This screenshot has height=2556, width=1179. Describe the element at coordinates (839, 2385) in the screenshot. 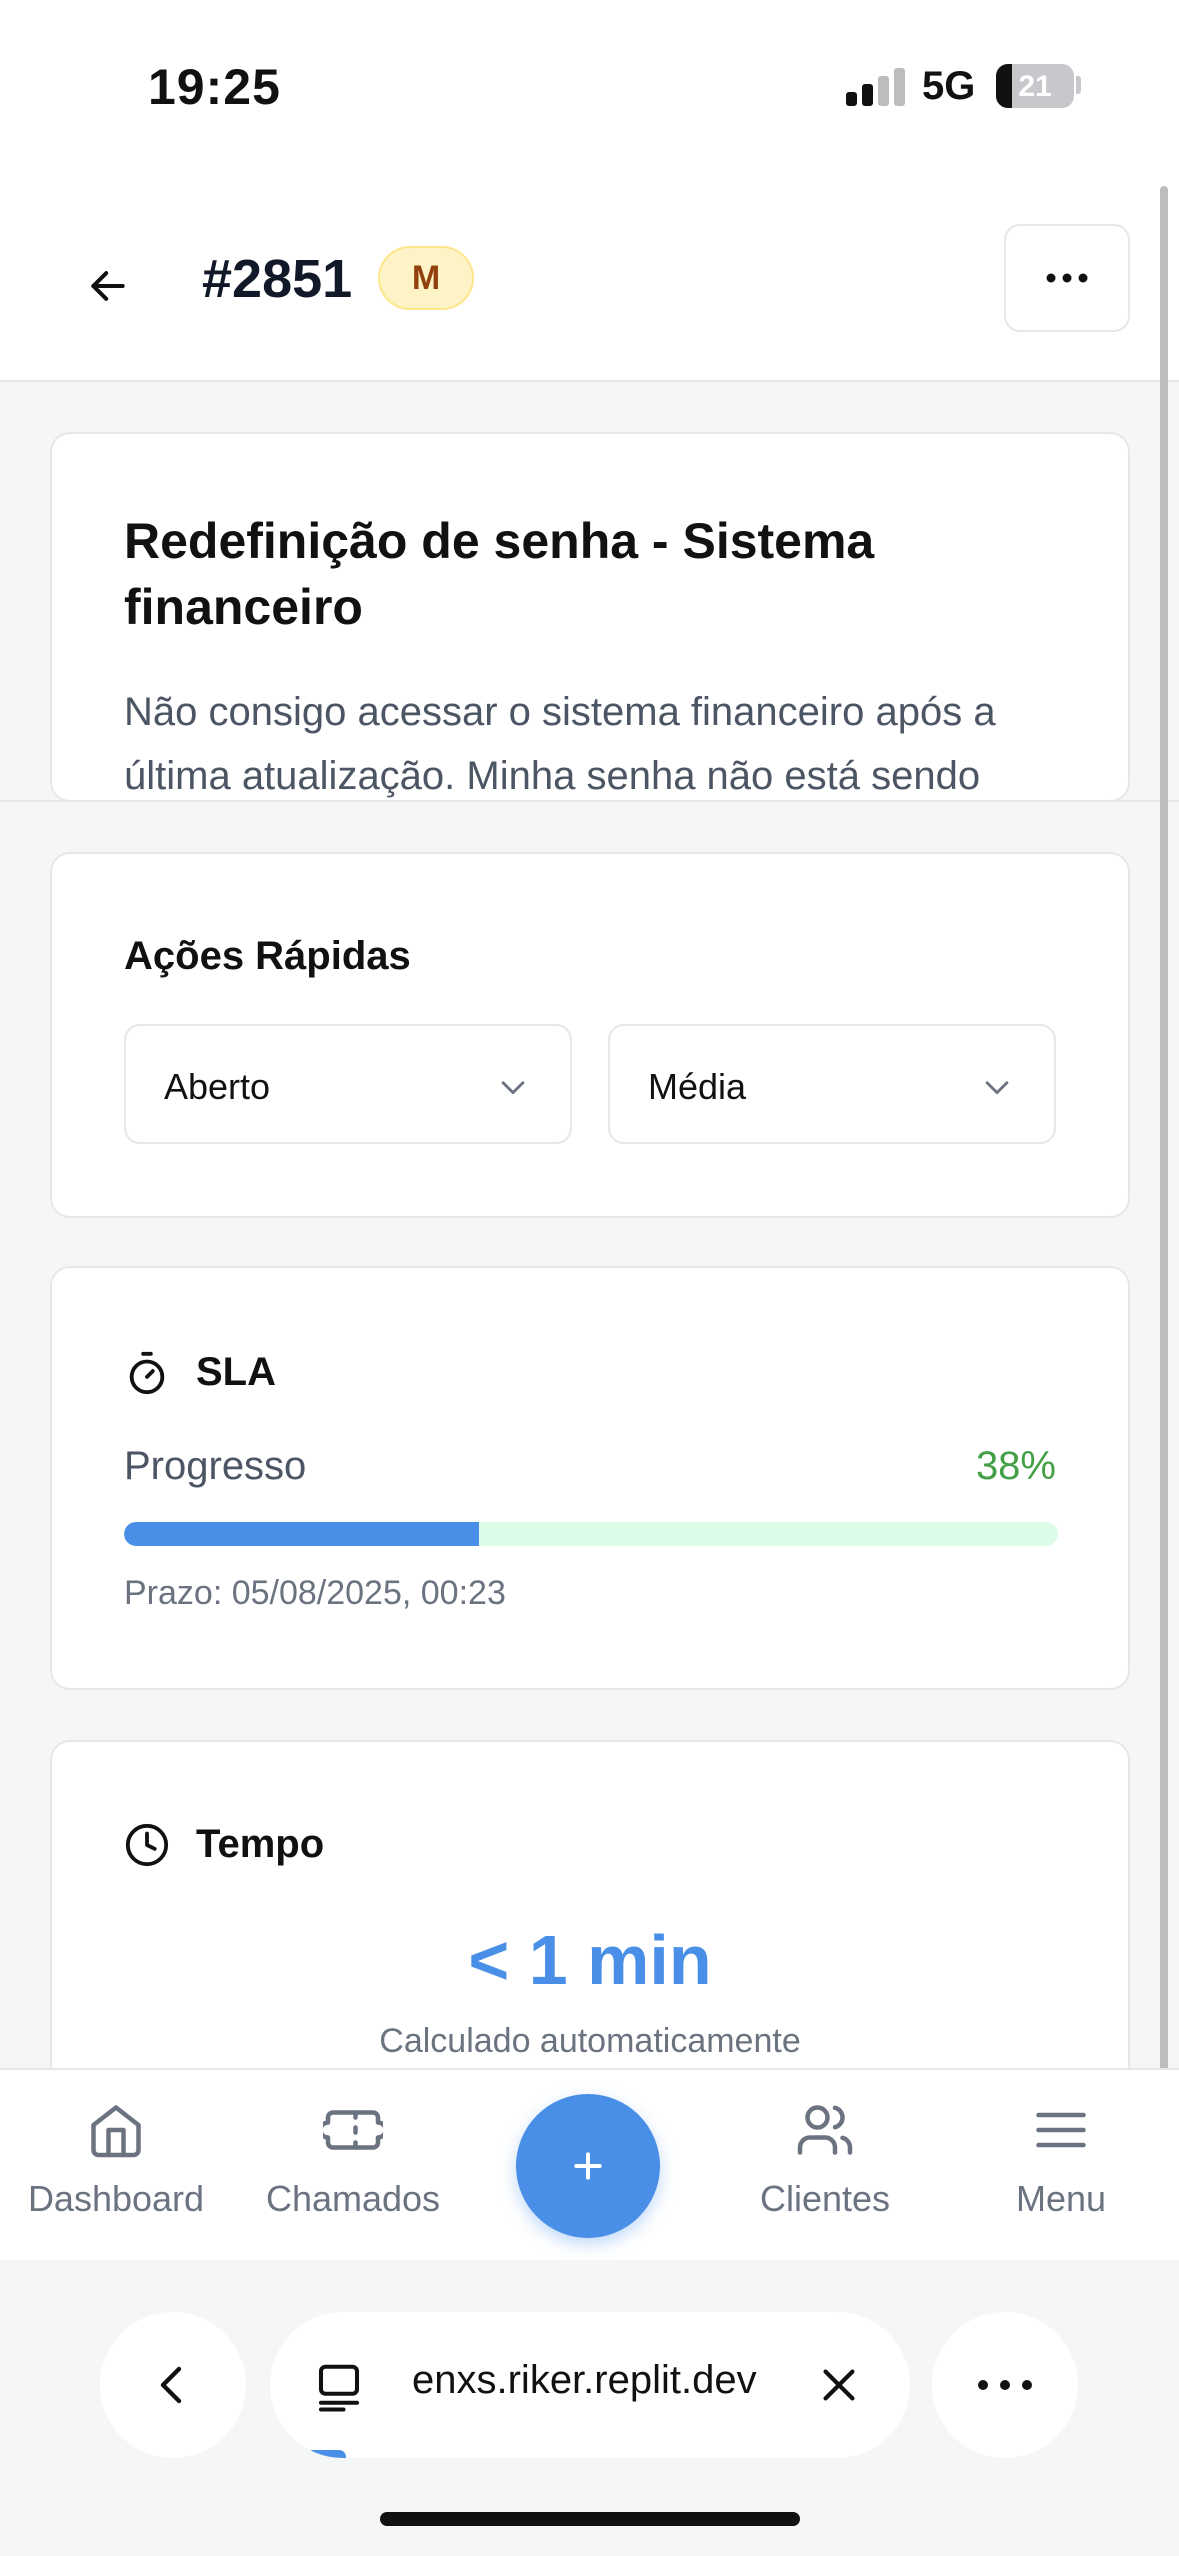

I see `close-icon` at that location.